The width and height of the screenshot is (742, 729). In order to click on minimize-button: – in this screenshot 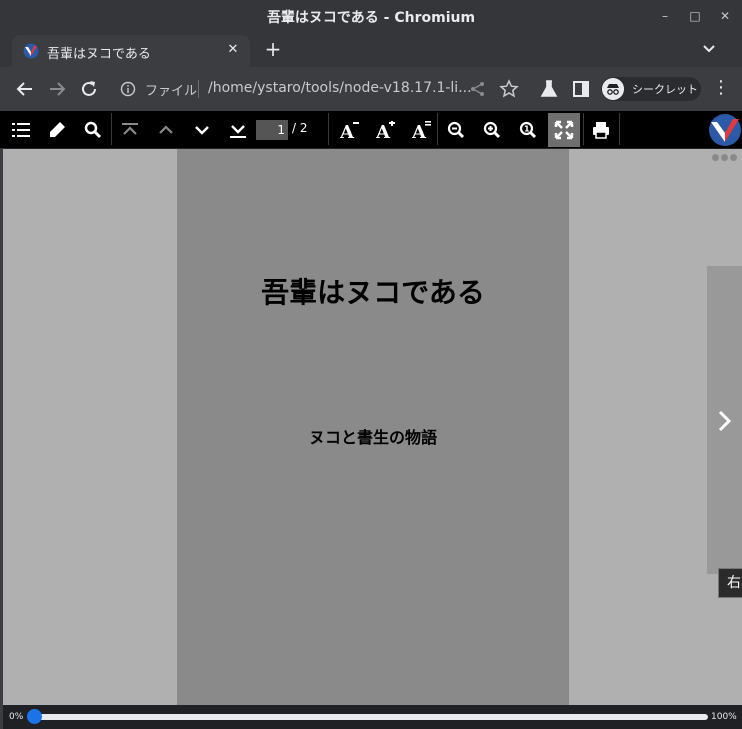, I will do `click(665, 16)`.